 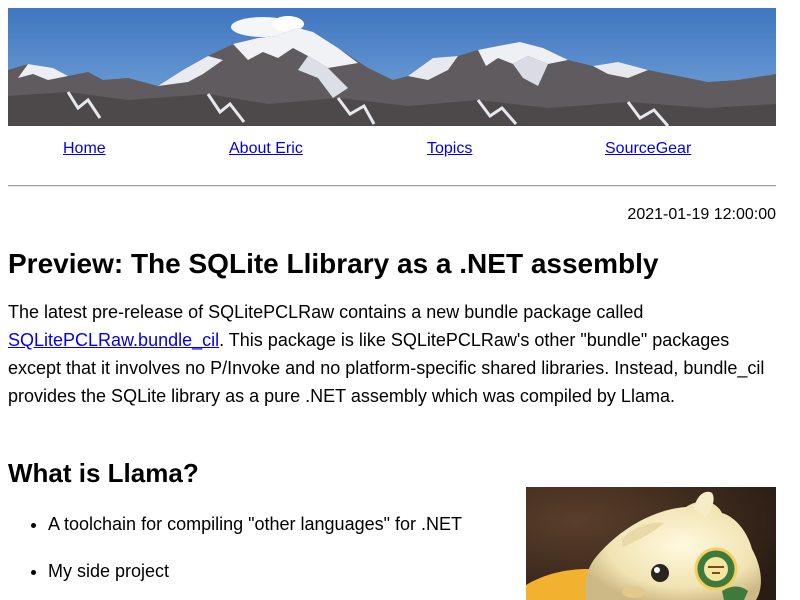 What do you see at coordinates (449, 149) in the screenshot?
I see `nav-link-topics: Topics` at bounding box center [449, 149].